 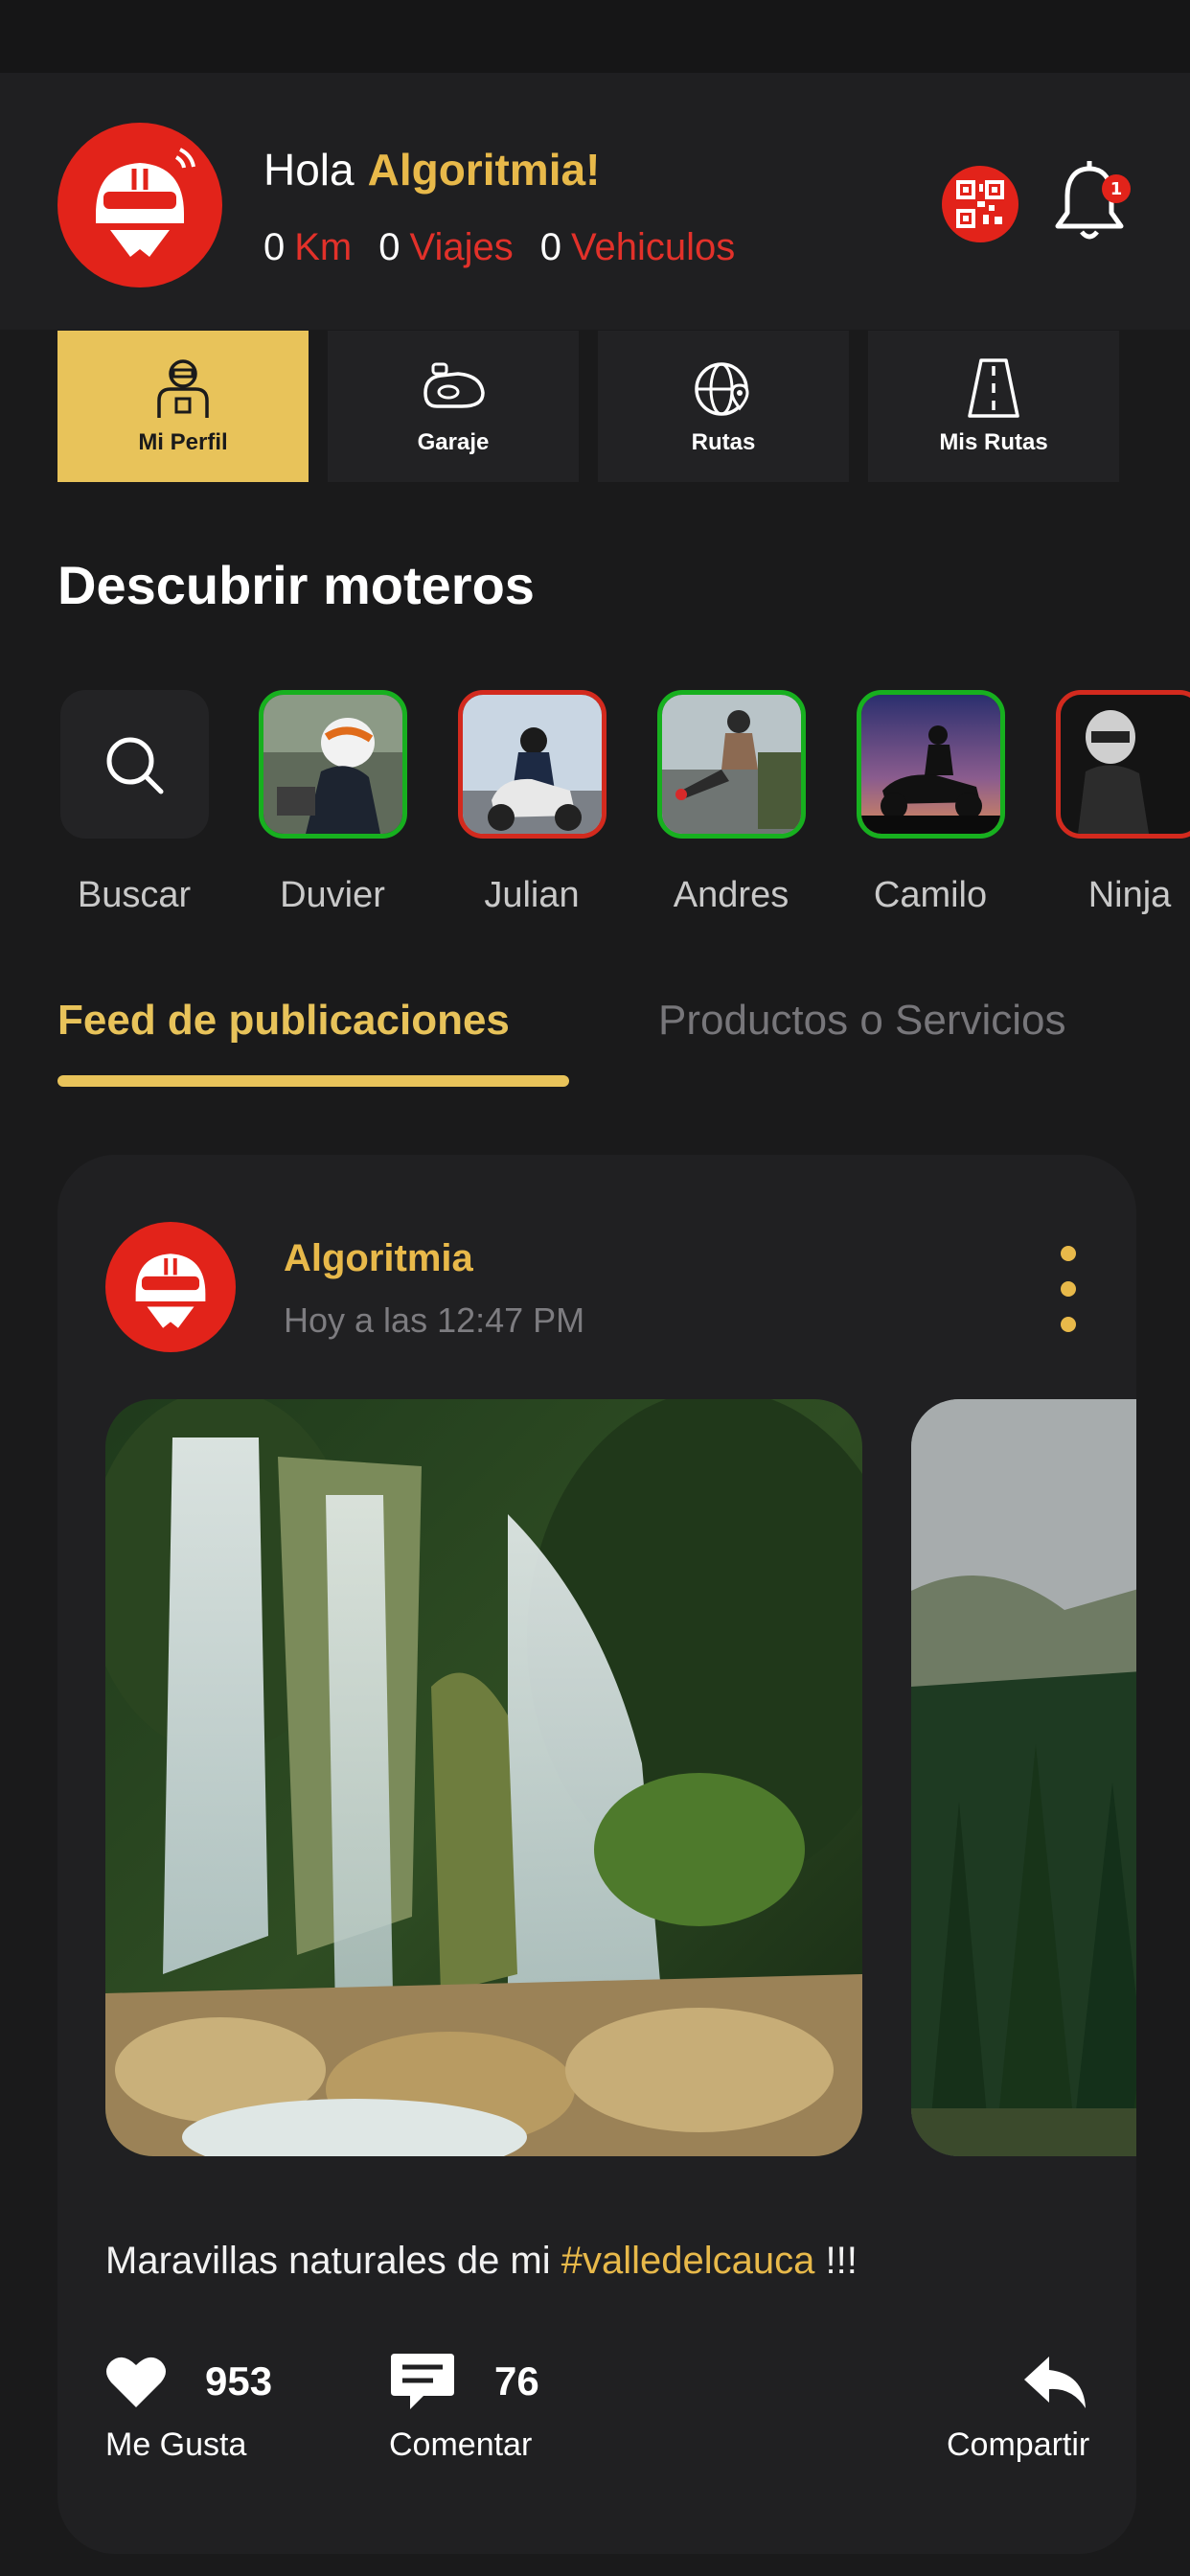 I want to click on stat-trips: 0 Viajes, so click(x=445, y=247).